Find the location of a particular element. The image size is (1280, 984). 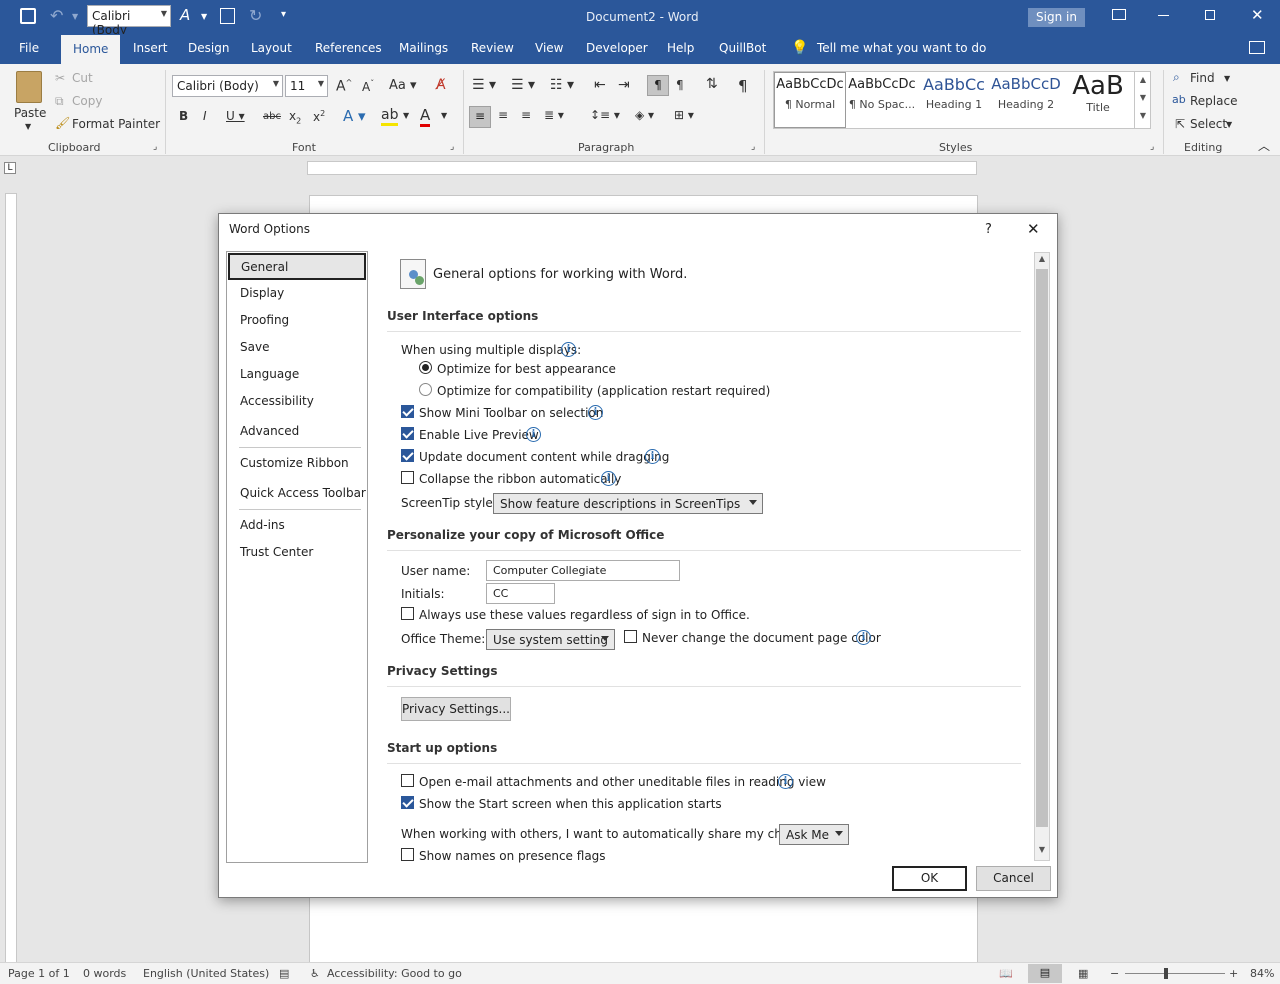

tab-view: View is located at coordinates (549, 48).